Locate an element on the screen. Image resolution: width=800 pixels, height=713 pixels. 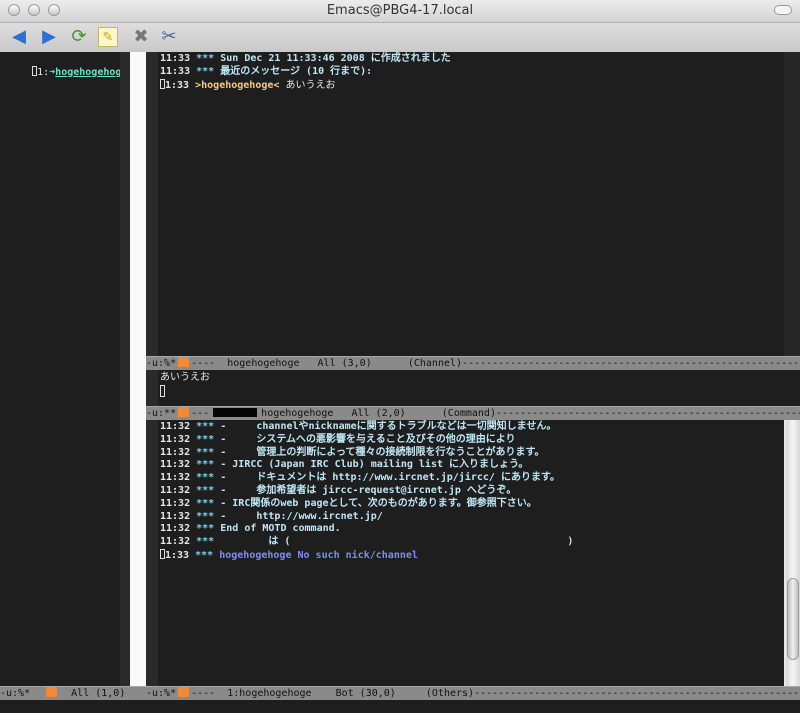
vertical-divider is located at coordinates (138, 369).